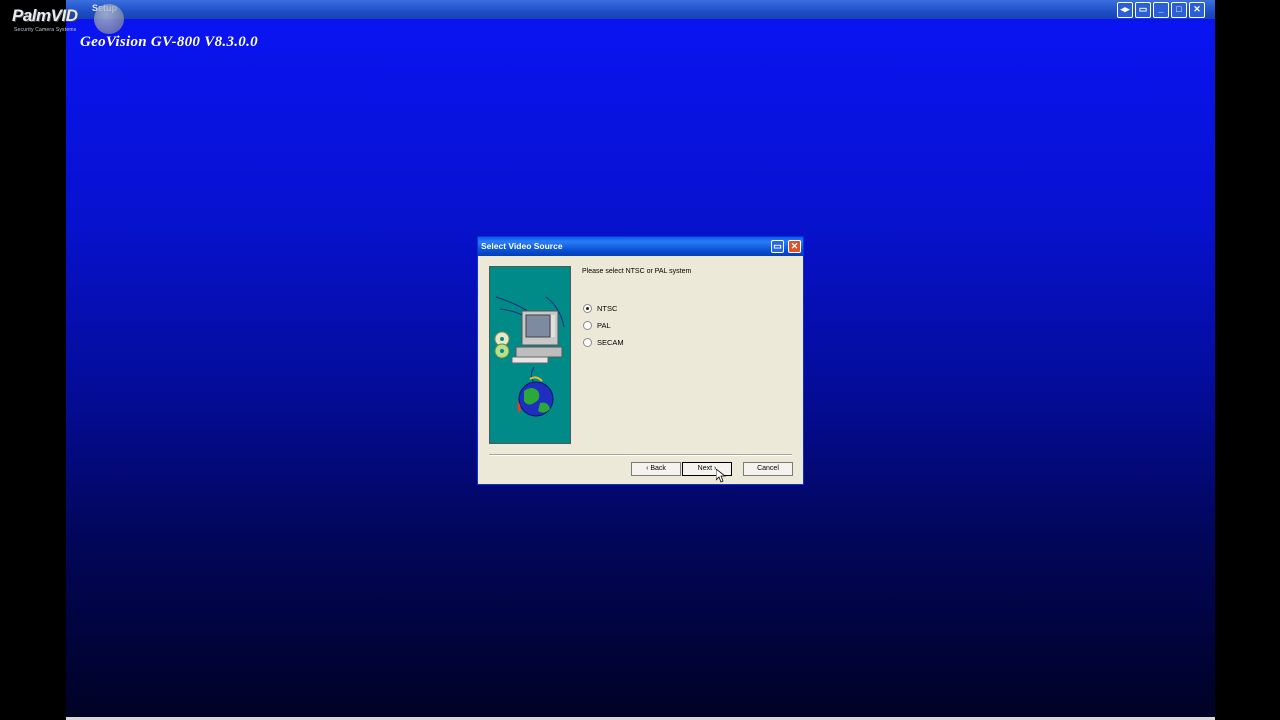  I want to click on minimize-icon: _, so click(1161, 10).